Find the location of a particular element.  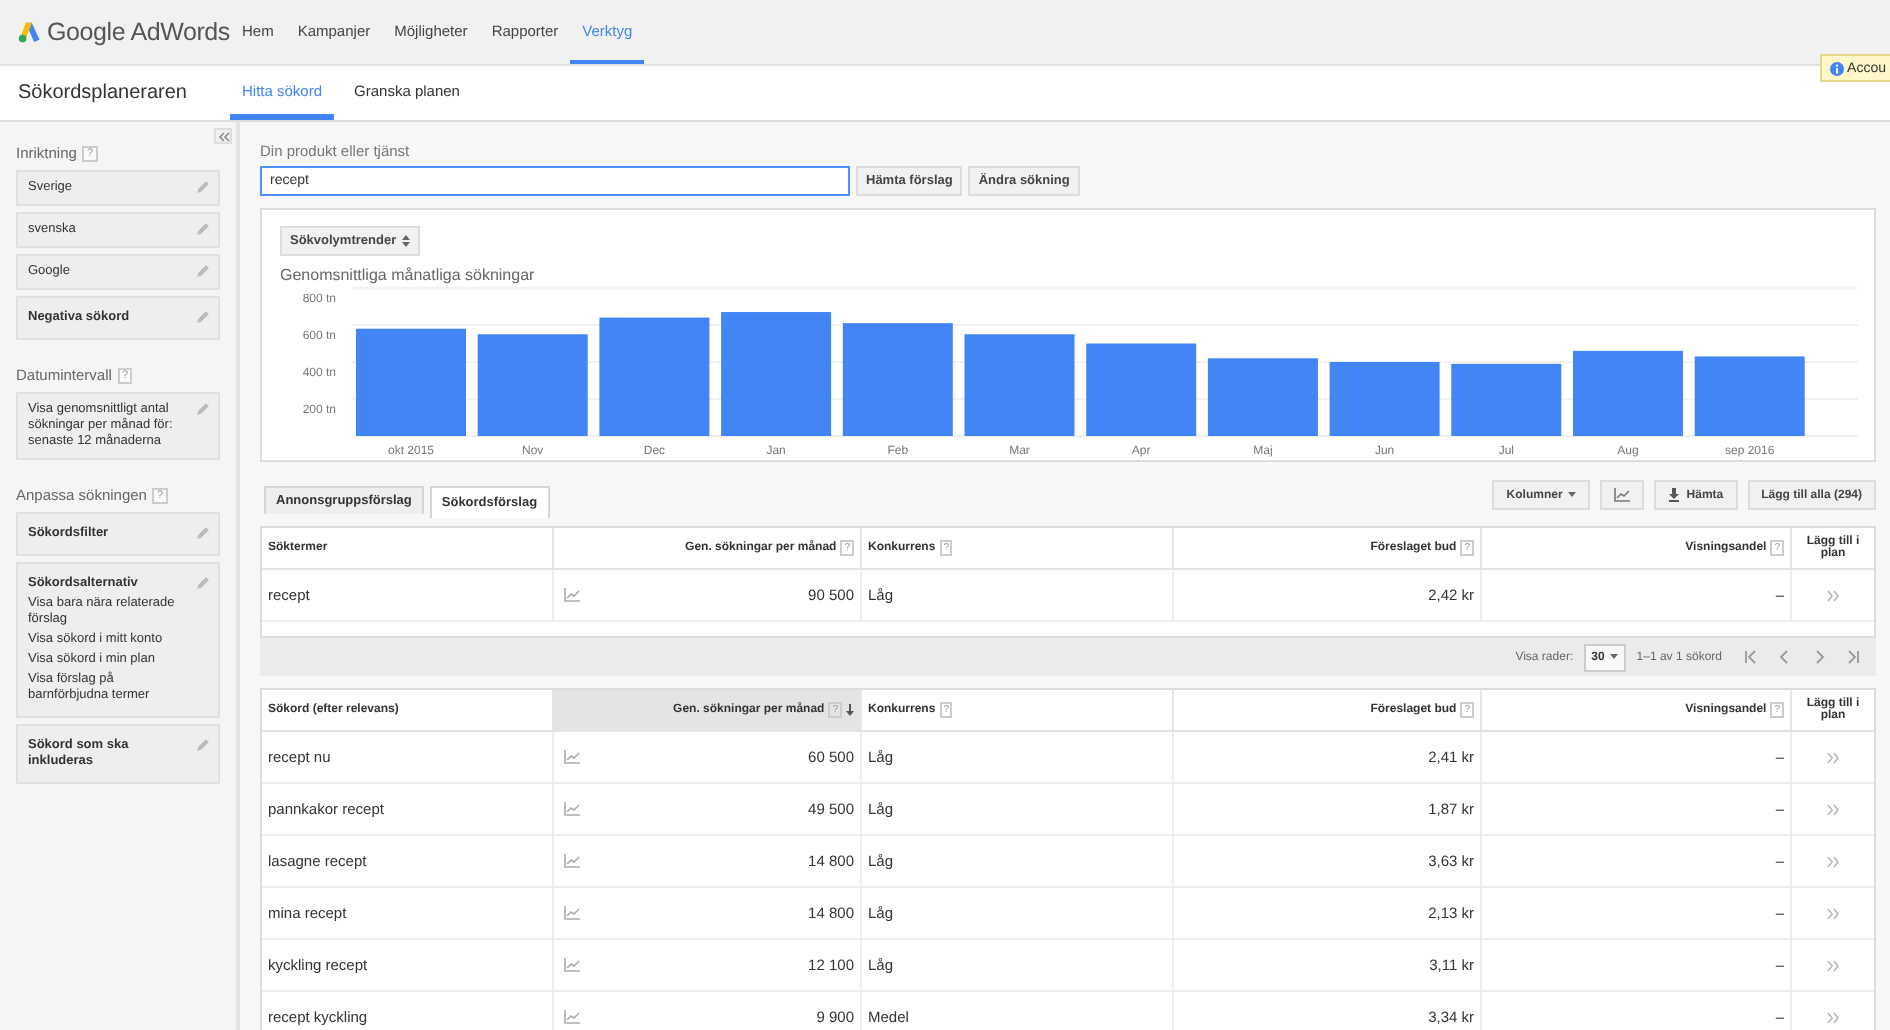

double-chevron-left-icon is located at coordinates (223, 136).